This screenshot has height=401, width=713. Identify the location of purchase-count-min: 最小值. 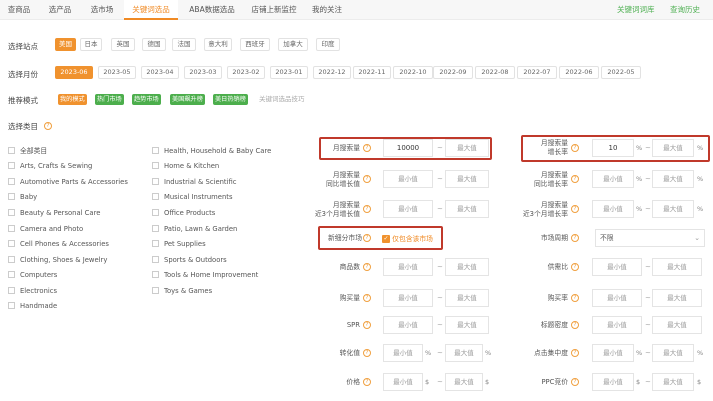
(408, 298).